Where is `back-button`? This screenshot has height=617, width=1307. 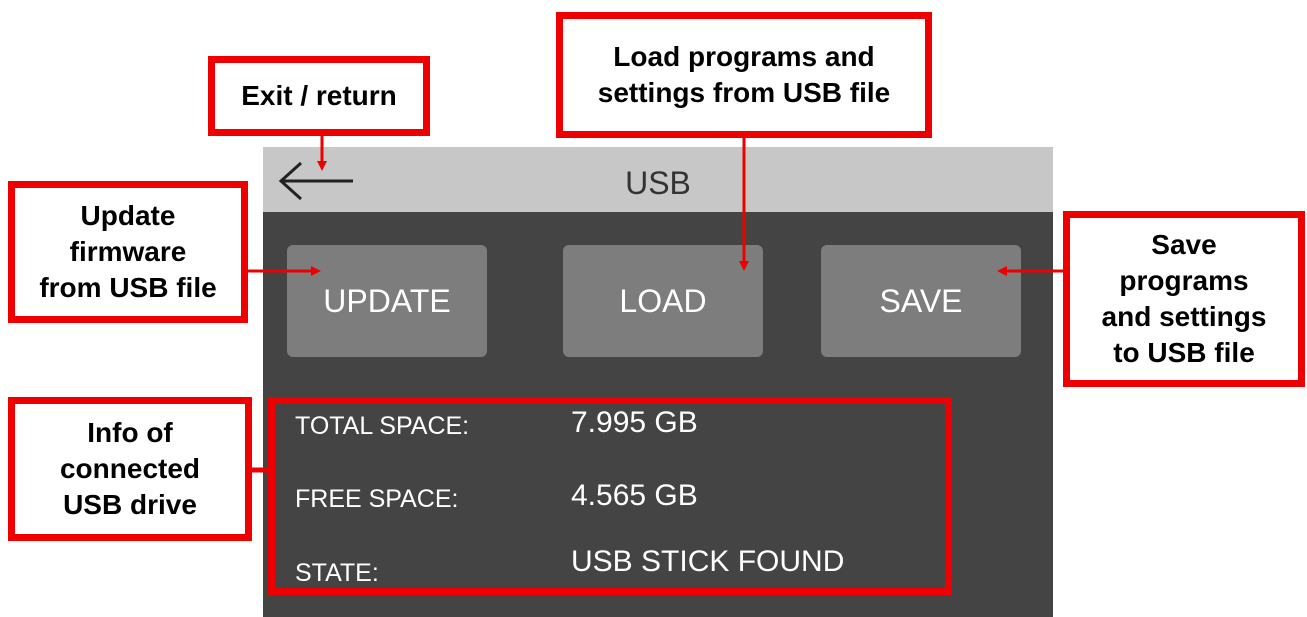 back-button is located at coordinates (317, 181).